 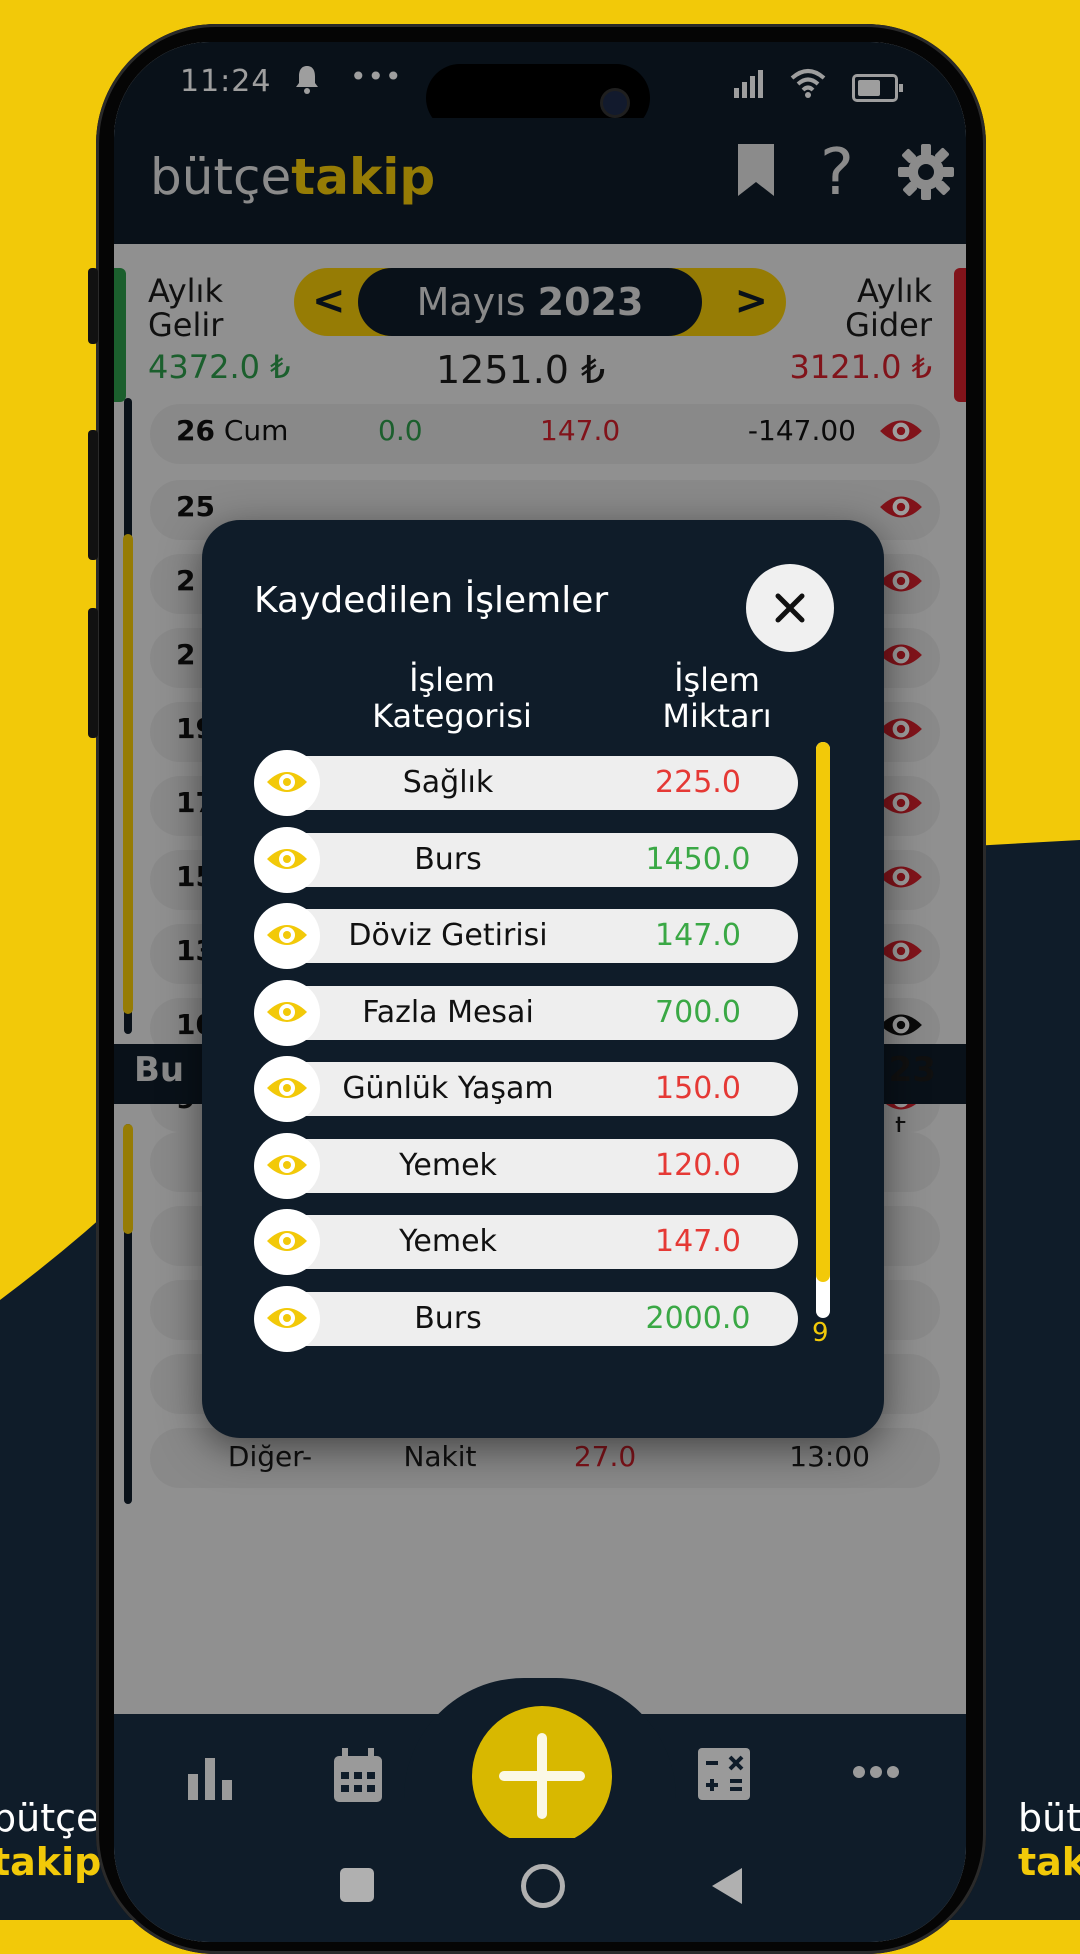 What do you see at coordinates (823, 1012) in the screenshot?
I see `dialog-scroll-thumb` at bounding box center [823, 1012].